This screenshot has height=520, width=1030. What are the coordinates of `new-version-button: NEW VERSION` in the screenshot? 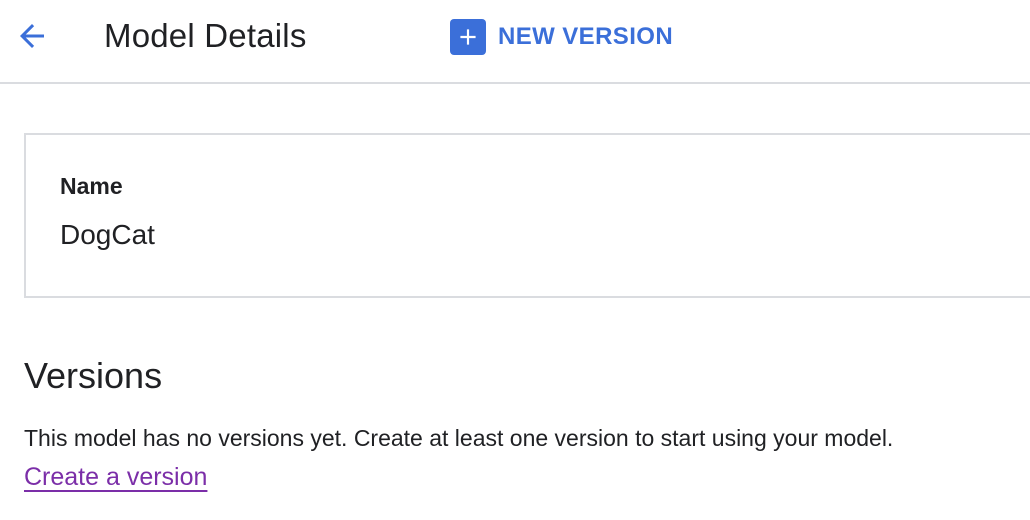 It's located at (561, 37).